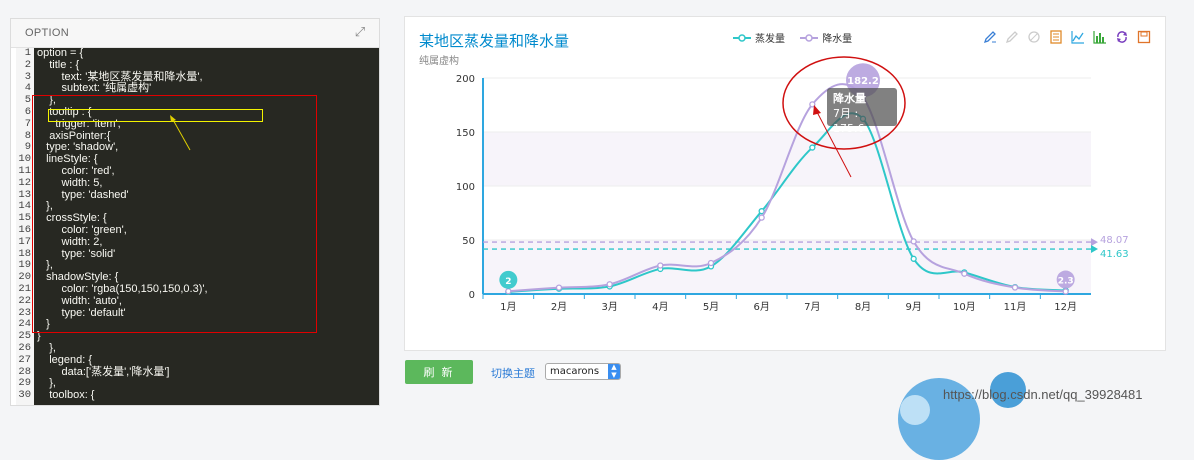 The width and height of the screenshot is (1194, 460). What do you see at coordinates (81, 312) in the screenshot?
I see `code-line: type: 'default'` at bounding box center [81, 312].